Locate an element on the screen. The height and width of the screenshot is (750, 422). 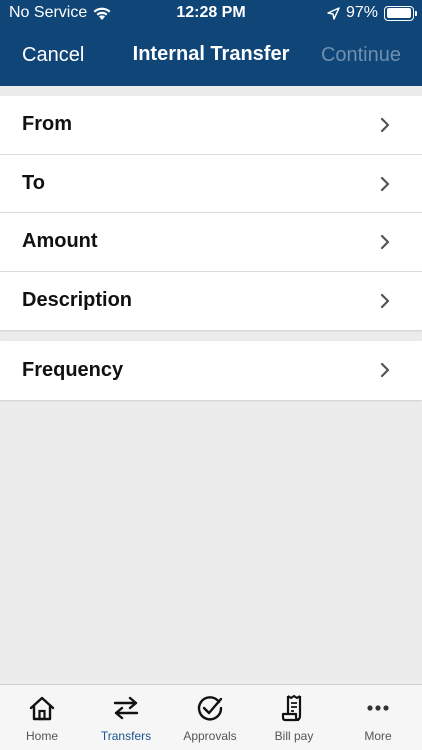
location-arrow-icon is located at coordinates (333, 13).